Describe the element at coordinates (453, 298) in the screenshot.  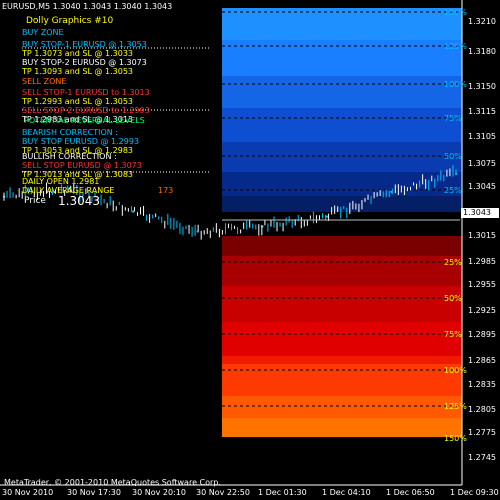
I see `lower-level-label: 50%` at that location.